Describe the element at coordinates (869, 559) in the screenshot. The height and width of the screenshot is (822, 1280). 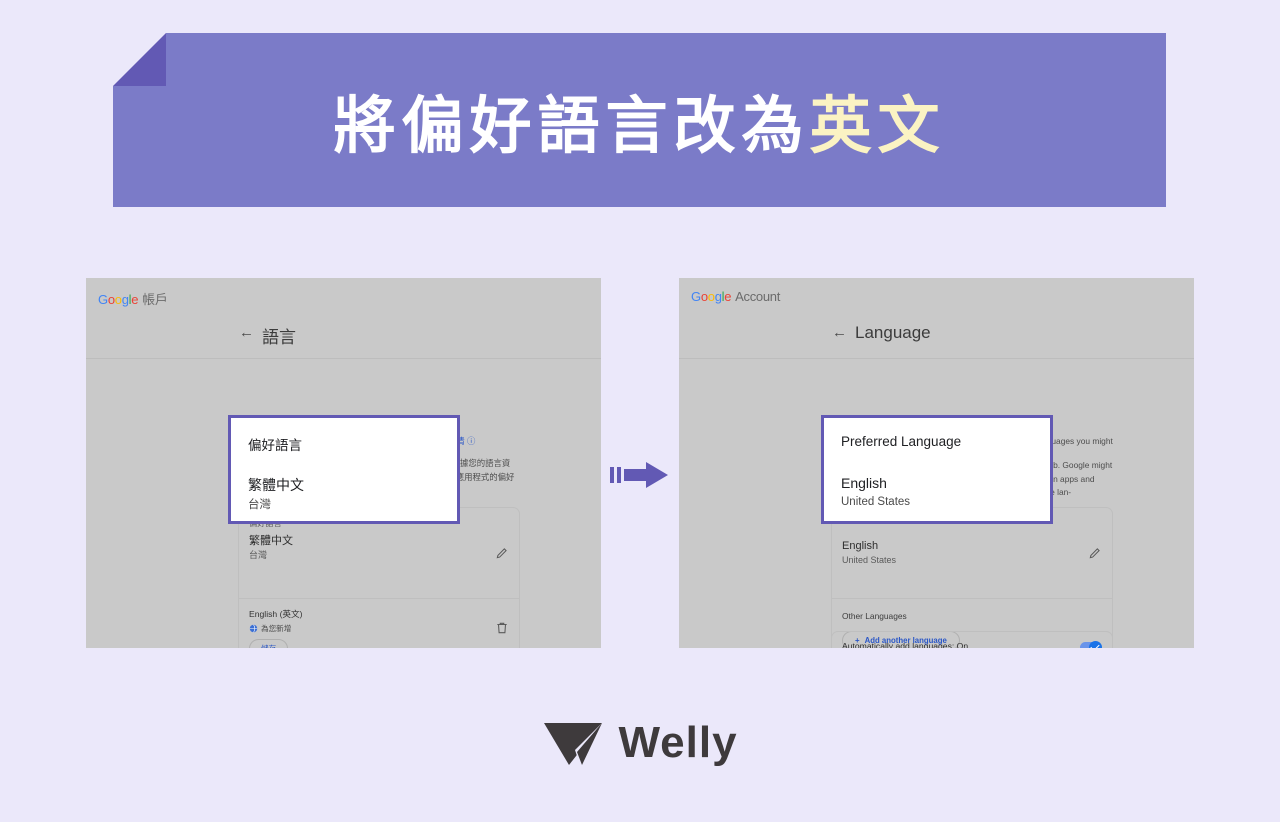
I see `preferred-language-region-right: United States` at that location.